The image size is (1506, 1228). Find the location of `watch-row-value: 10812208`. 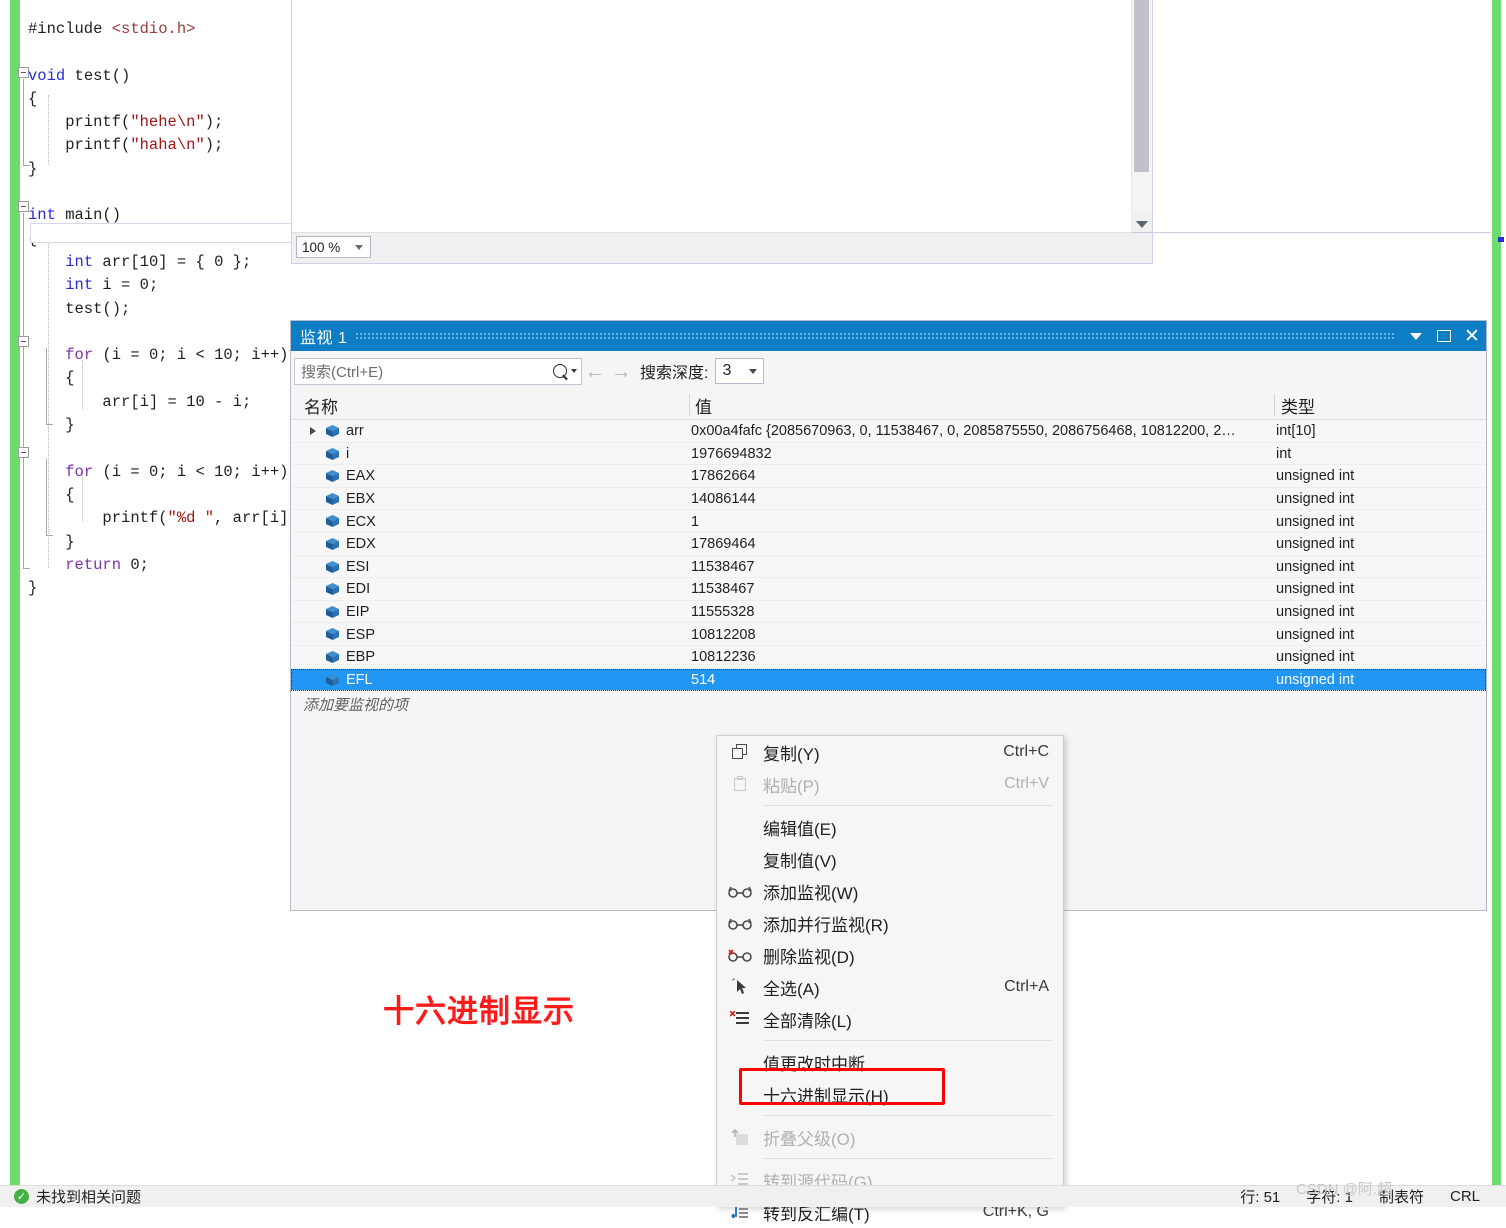

watch-row-value: 10812208 is located at coordinates (983, 634).